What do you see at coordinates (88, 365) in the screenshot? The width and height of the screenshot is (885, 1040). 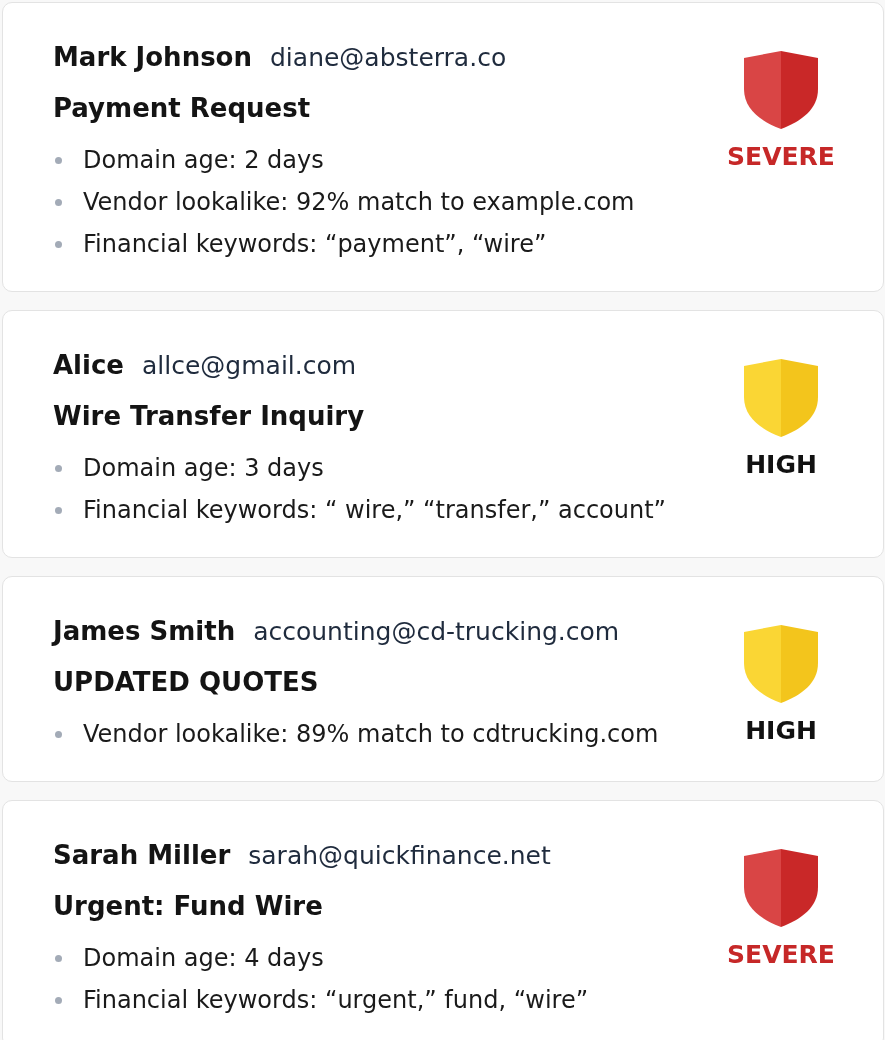 I see `sender-name: Alice` at bounding box center [88, 365].